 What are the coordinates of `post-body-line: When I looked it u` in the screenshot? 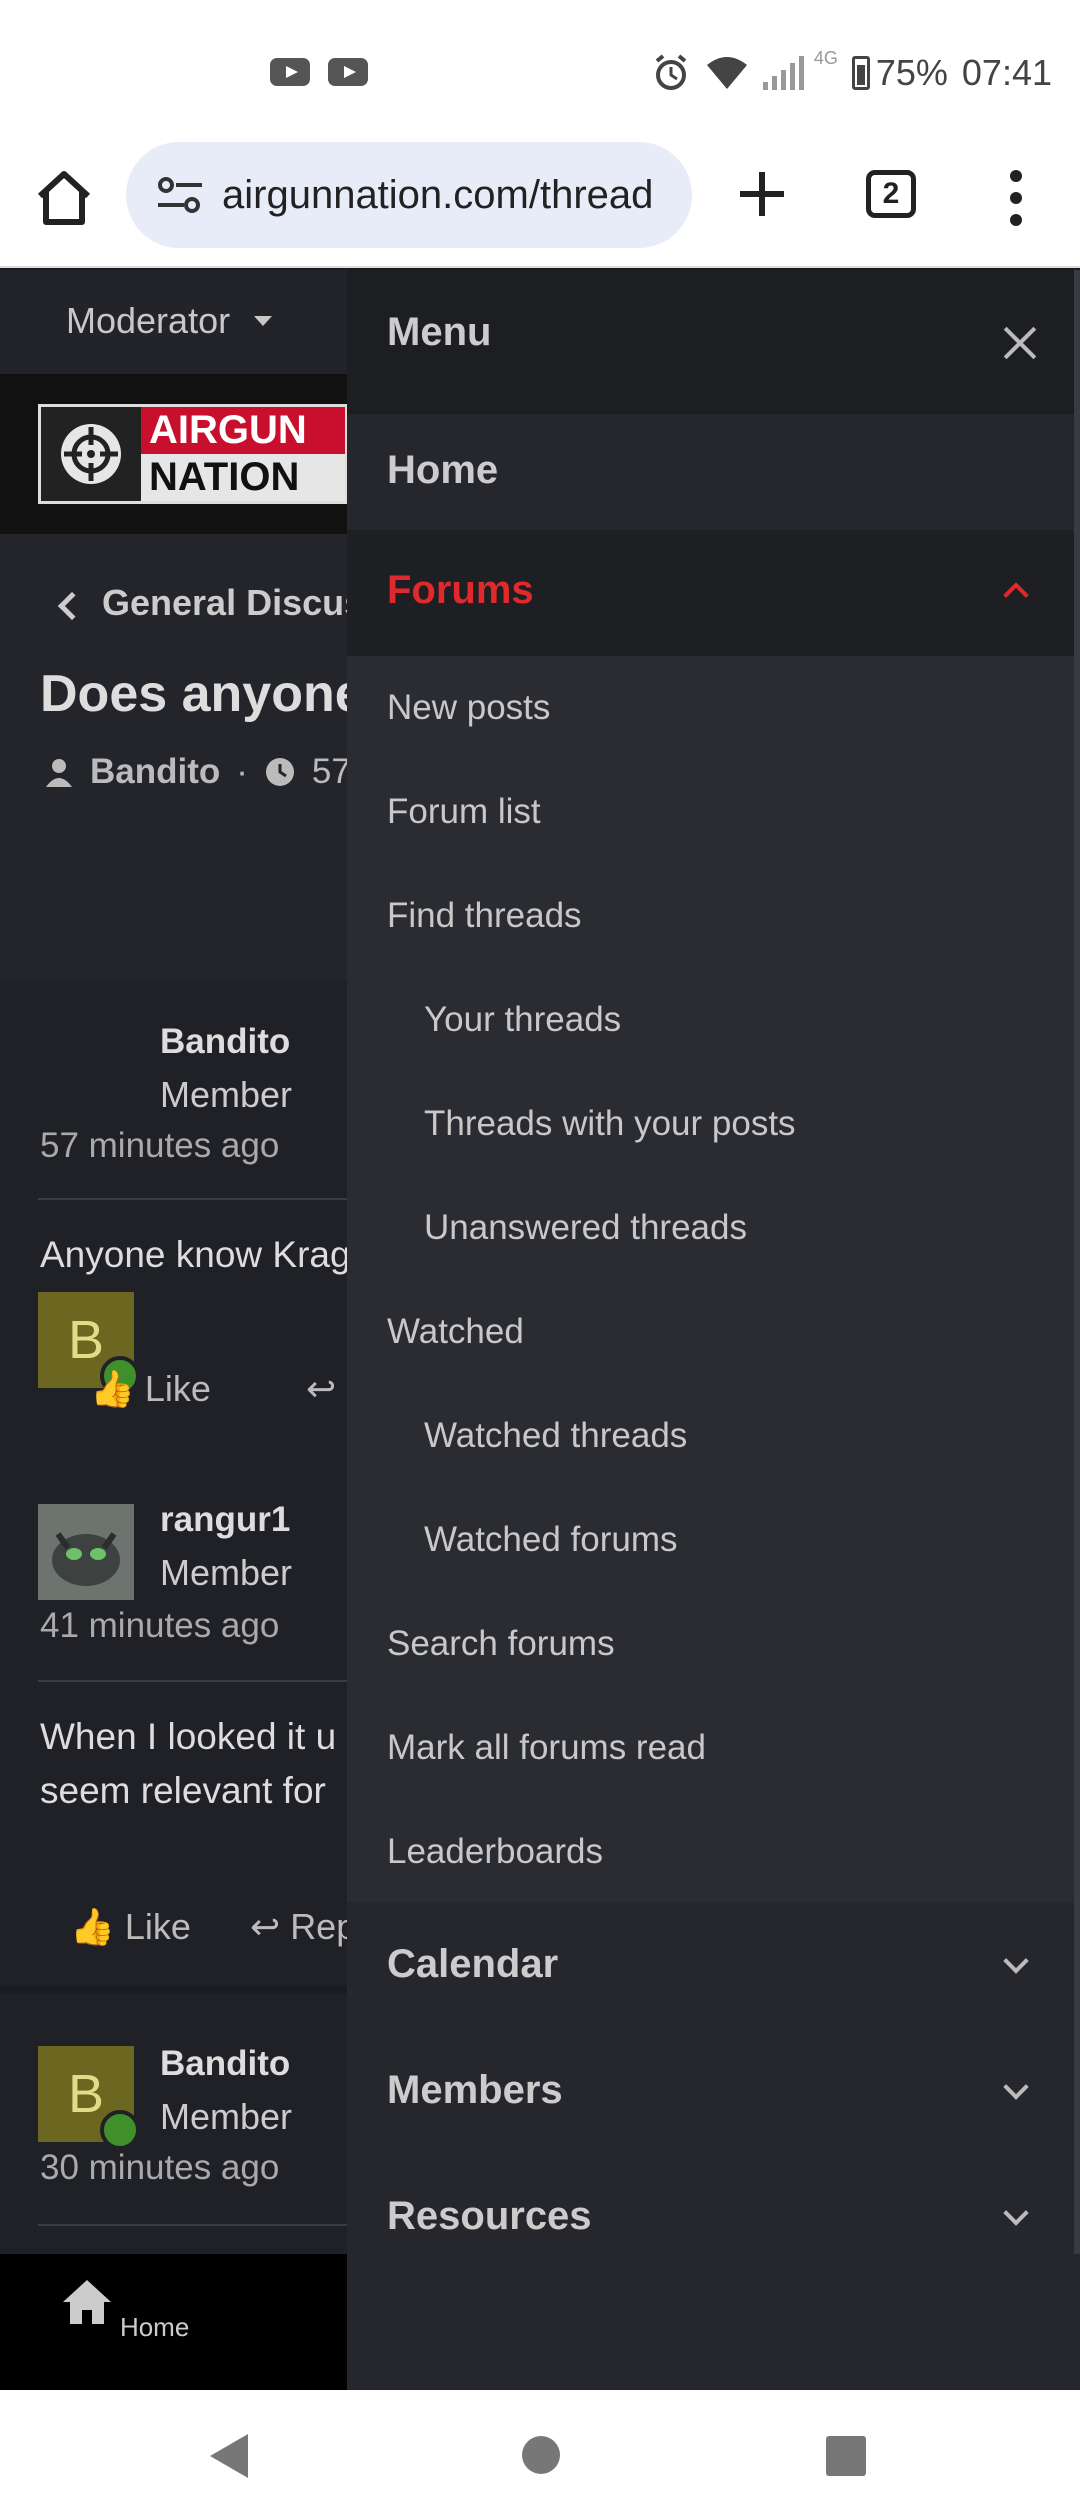 It's located at (188, 1736).